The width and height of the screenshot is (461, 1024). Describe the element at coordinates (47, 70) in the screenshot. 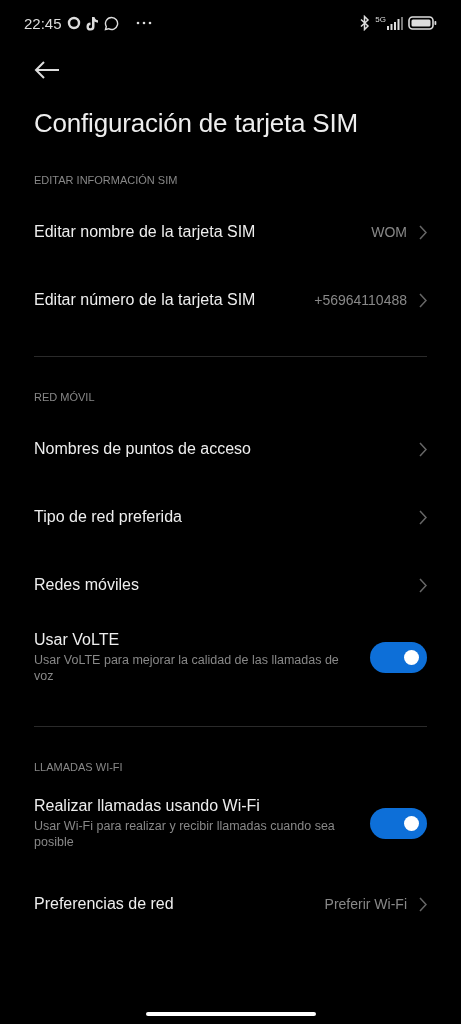

I see `back-button` at that location.